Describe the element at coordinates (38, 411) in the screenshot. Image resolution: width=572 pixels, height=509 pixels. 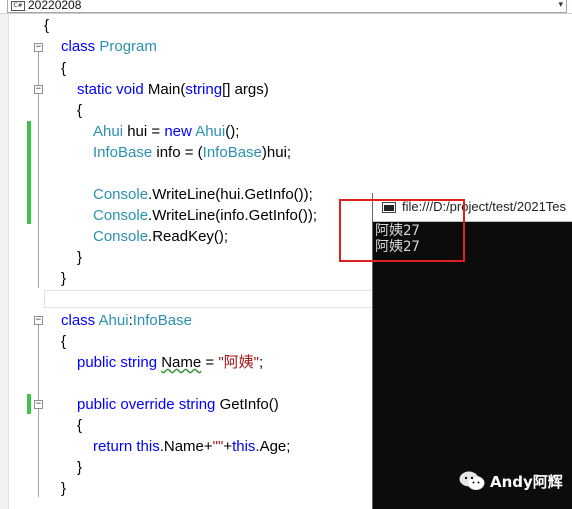
I see `outline-guide` at that location.